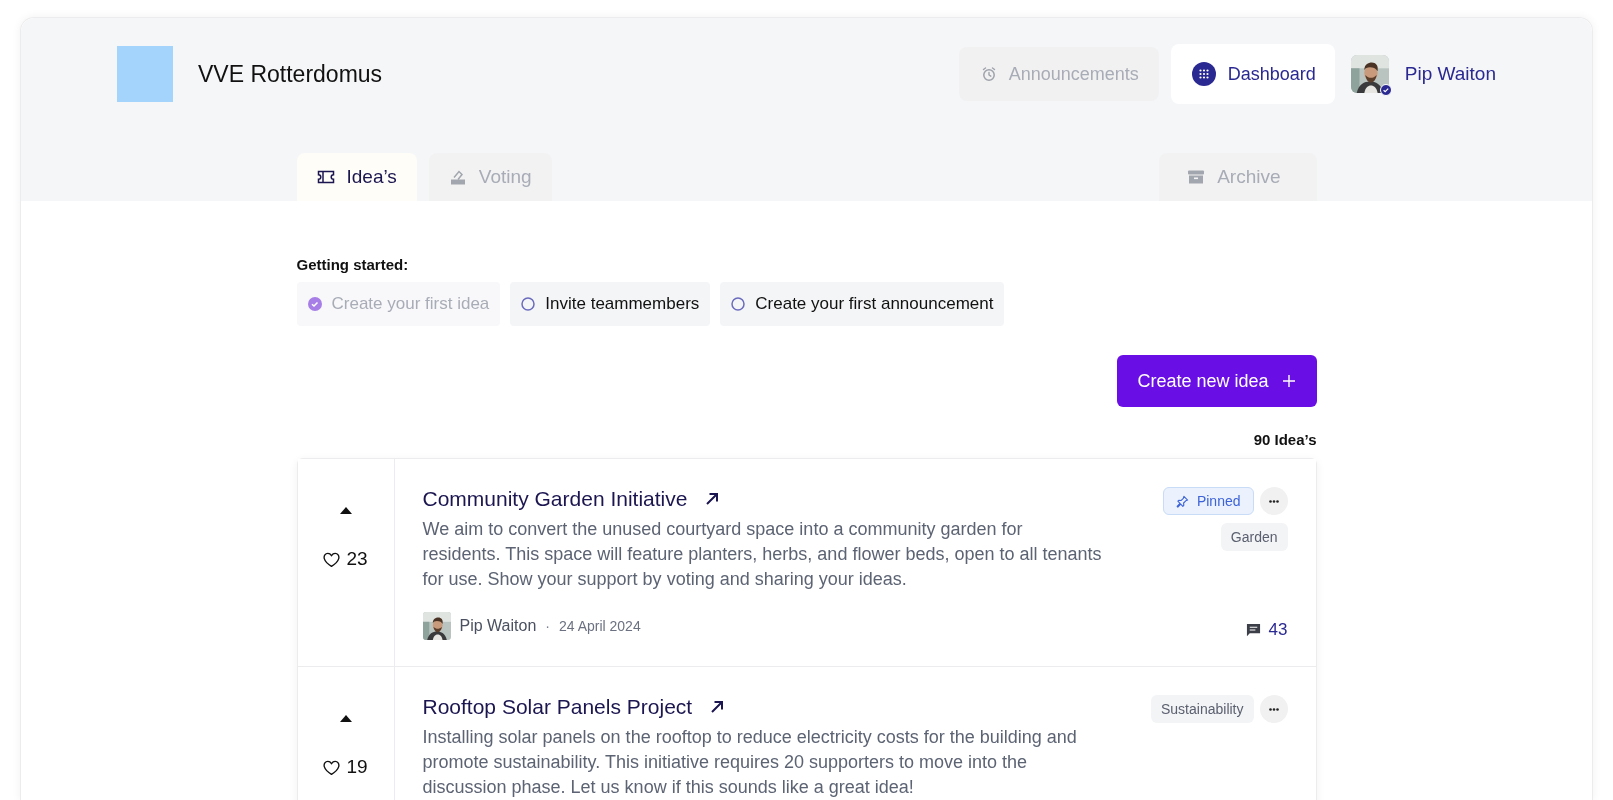  I want to click on idea-description: Installing solar panels on the rooftop to reduce electricity costs for the building and promote sustainability. This initiative requires 20 supporters to move into the discussion phase. Let us know if this sounds like a great idea!, so click(750, 762).